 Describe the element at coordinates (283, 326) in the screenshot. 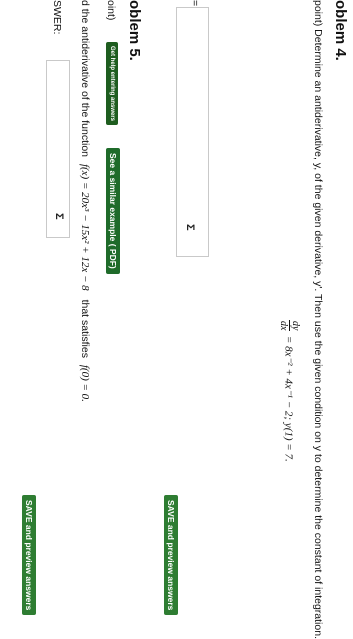

I see `fraction-denominator: dx` at that location.